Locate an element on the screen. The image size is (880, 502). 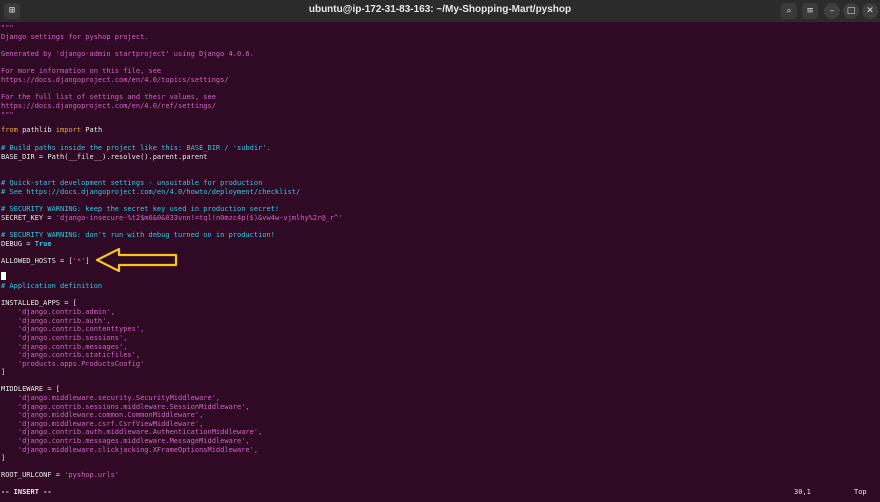
variable-name: DEBUG = is located at coordinates (18, 244).